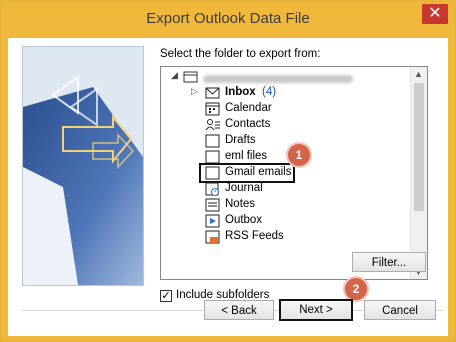 Image resolution: width=456 pixels, height=342 pixels. What do you see at coordinates (213, 109) in the screenshot?
I see `calendar-icon` at bounding box center [213, 109].